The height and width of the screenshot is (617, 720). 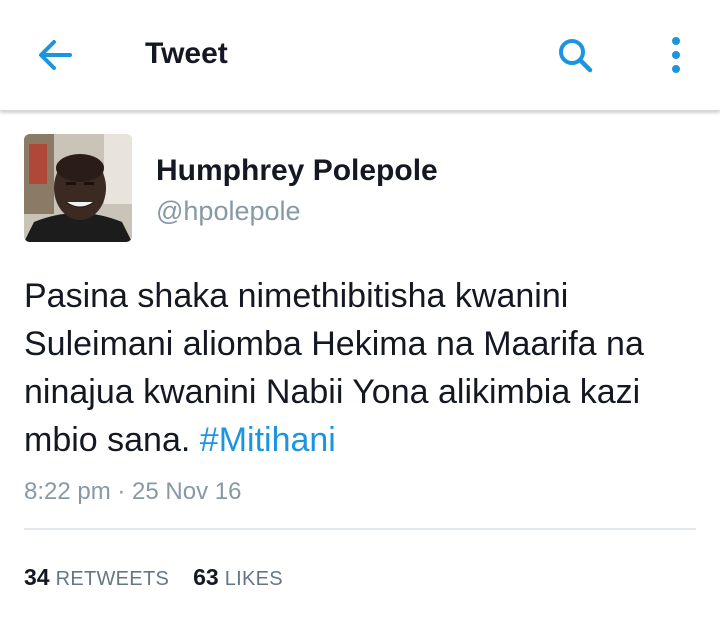 I want to click on search-icon, so click(x=576, y=56).